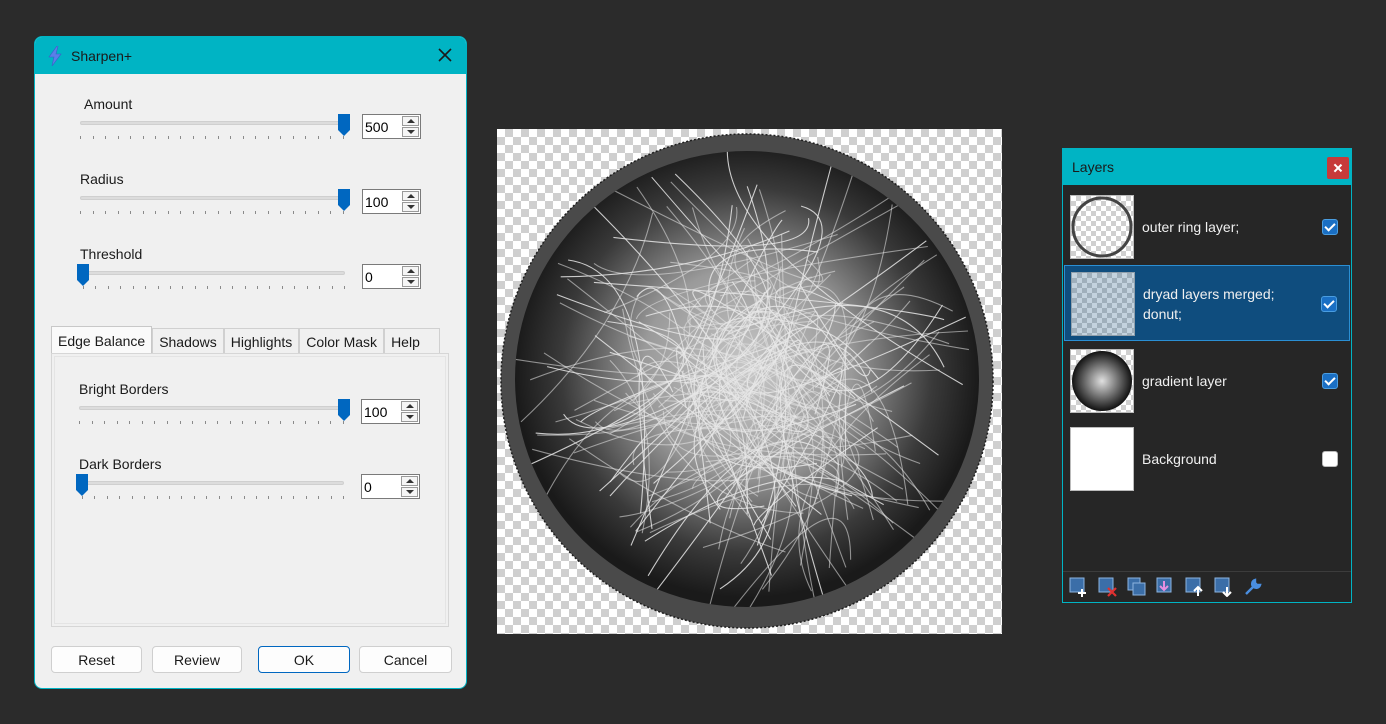 The image size is (1386, 724). What do you see at coordinates (344, 410) in the screenshot?
I see `bright-borders-slider-thumb` at bounding box center [344, 410].